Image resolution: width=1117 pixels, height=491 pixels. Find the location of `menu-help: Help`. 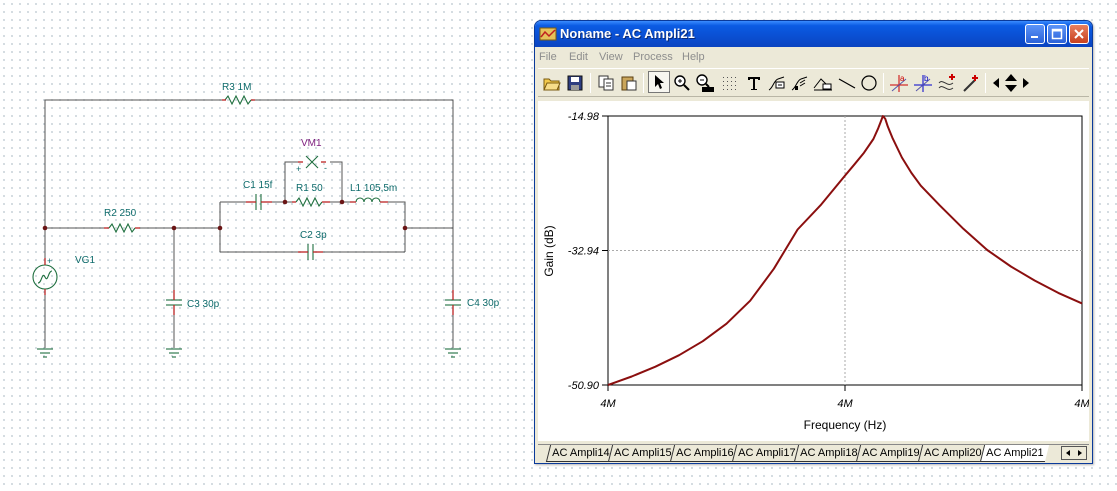

menu-help: Help is located at coordinates (693, 57).